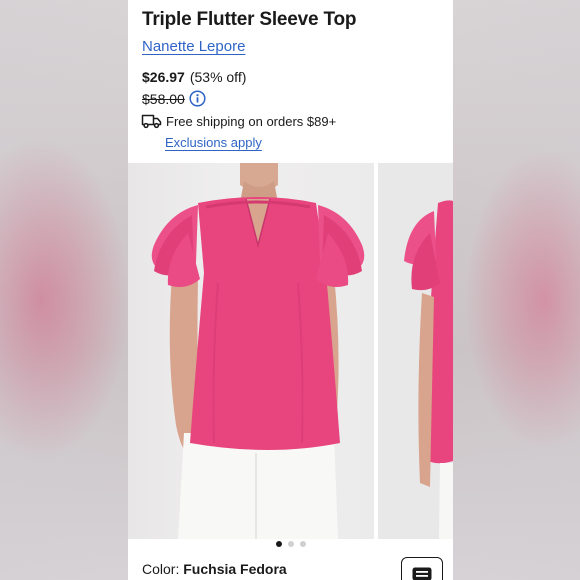  What do you see at coordinates (218, 77) in the screenshot?
I see `discount-percent: (53% off)` at bounding box center [218, 77].